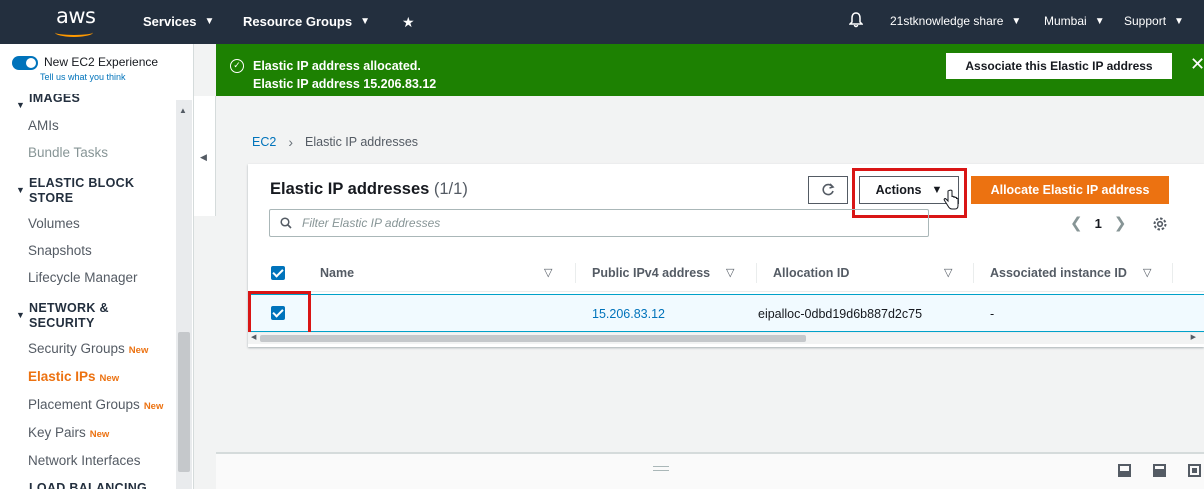 This screenshot has height=489, width=1204. What do you see at coordinates (710, 470) in the screenshot?
I see `split-panel-bar` at bounding box center [710, 470].